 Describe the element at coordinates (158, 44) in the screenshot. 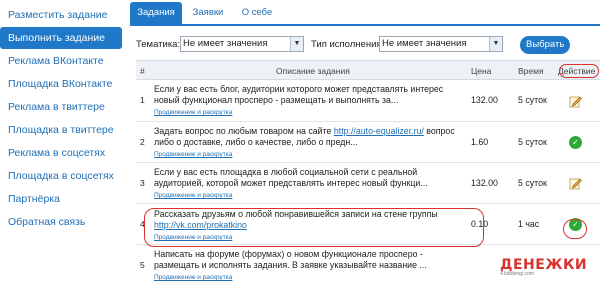

I see `topic-label: Тематика:` at that location.